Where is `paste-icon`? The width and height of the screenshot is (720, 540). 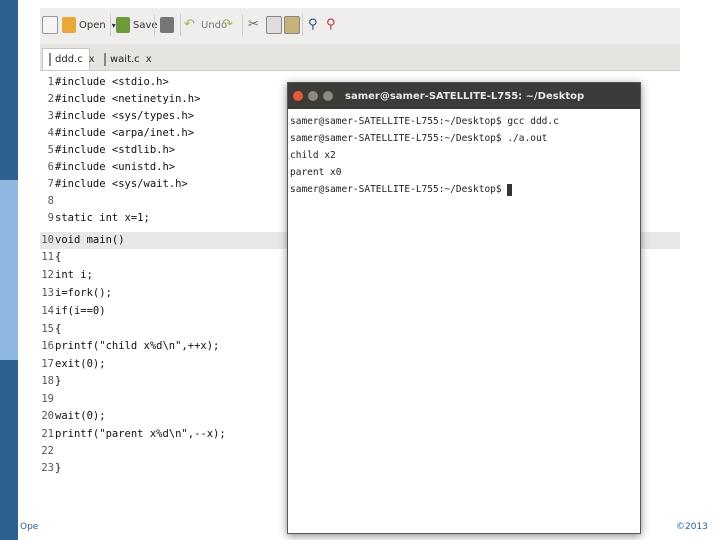 paste-icon is located at coordinates (292, 25).